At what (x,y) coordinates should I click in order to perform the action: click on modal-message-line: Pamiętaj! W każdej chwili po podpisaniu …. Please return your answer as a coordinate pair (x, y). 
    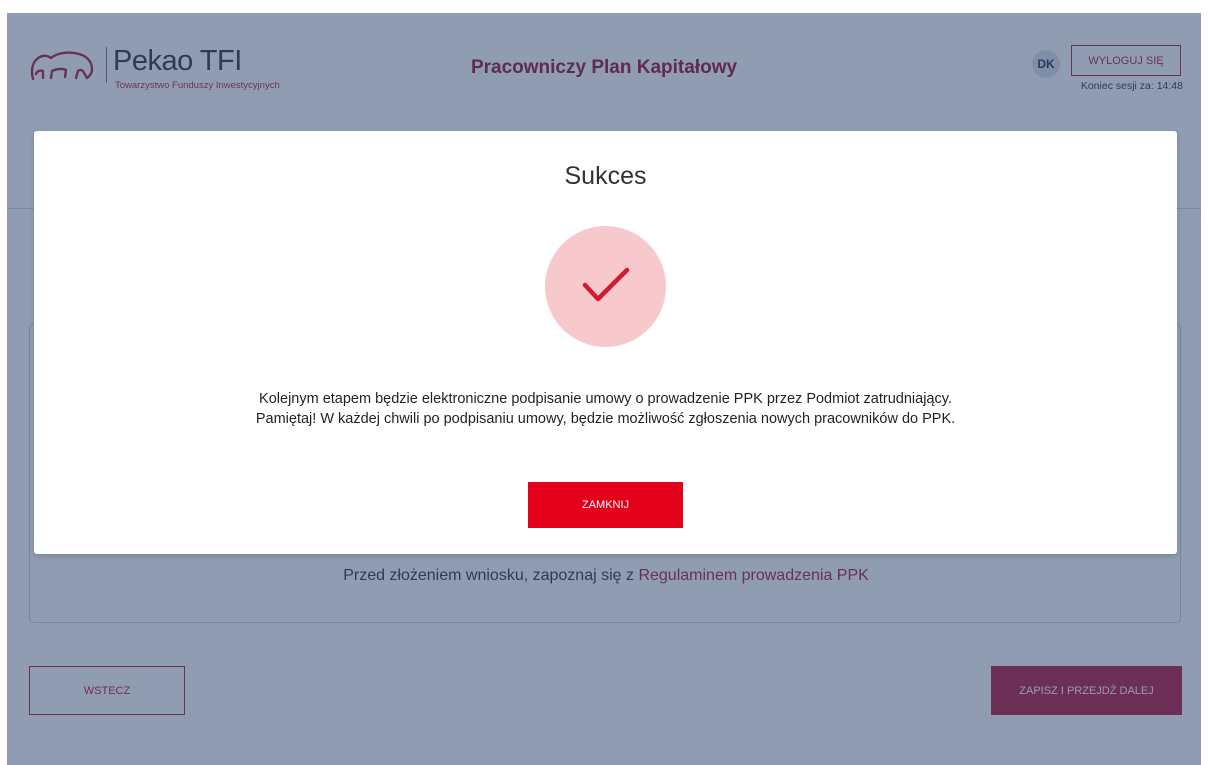
    Looking at the image, I should click on (605, 419).